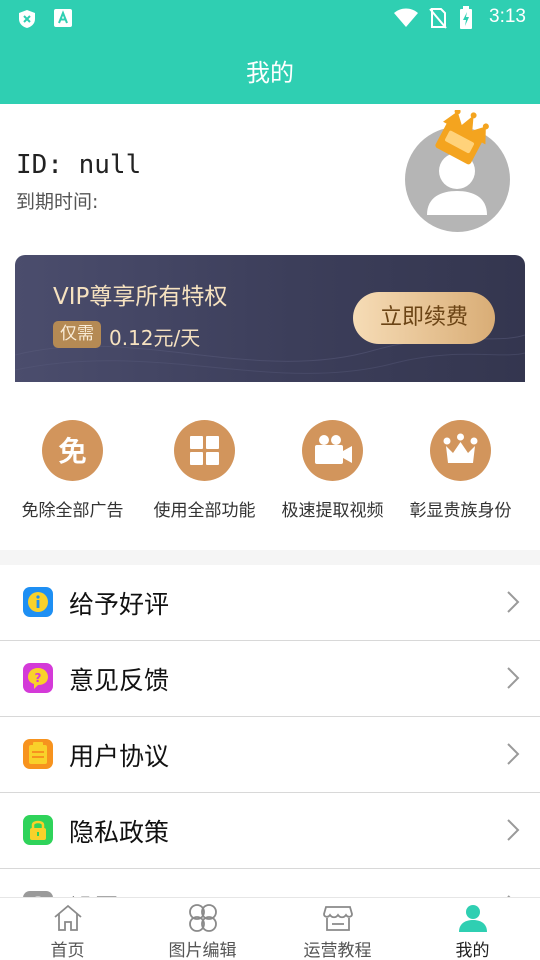 This screenshot has width=540, height=960. What do you see at coordinates (119, 756) in the screenshot?
I see `menu-label: 用户协议` at bounding box center [119, 756].